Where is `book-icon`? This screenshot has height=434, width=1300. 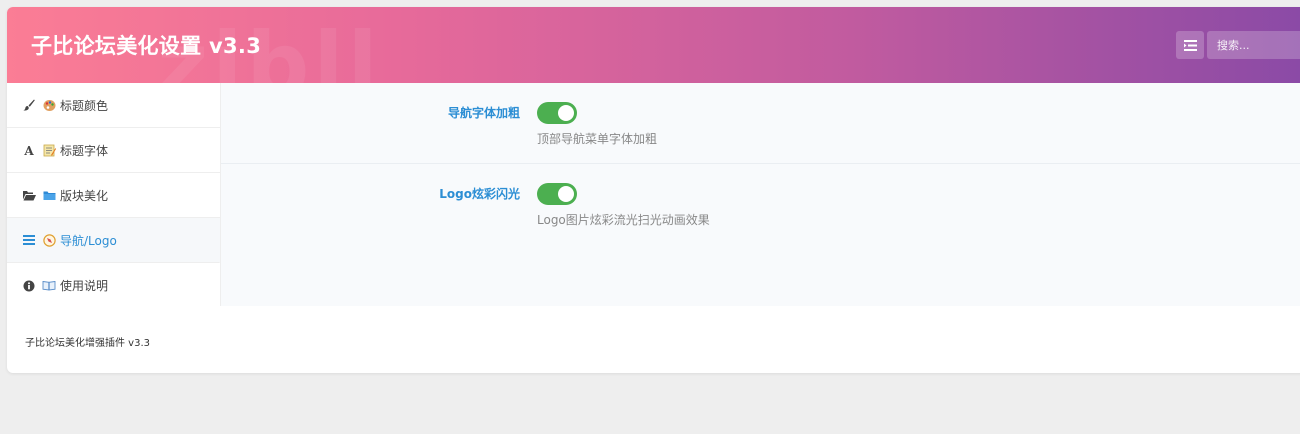
book-icon is located at coordinates (49, 286).